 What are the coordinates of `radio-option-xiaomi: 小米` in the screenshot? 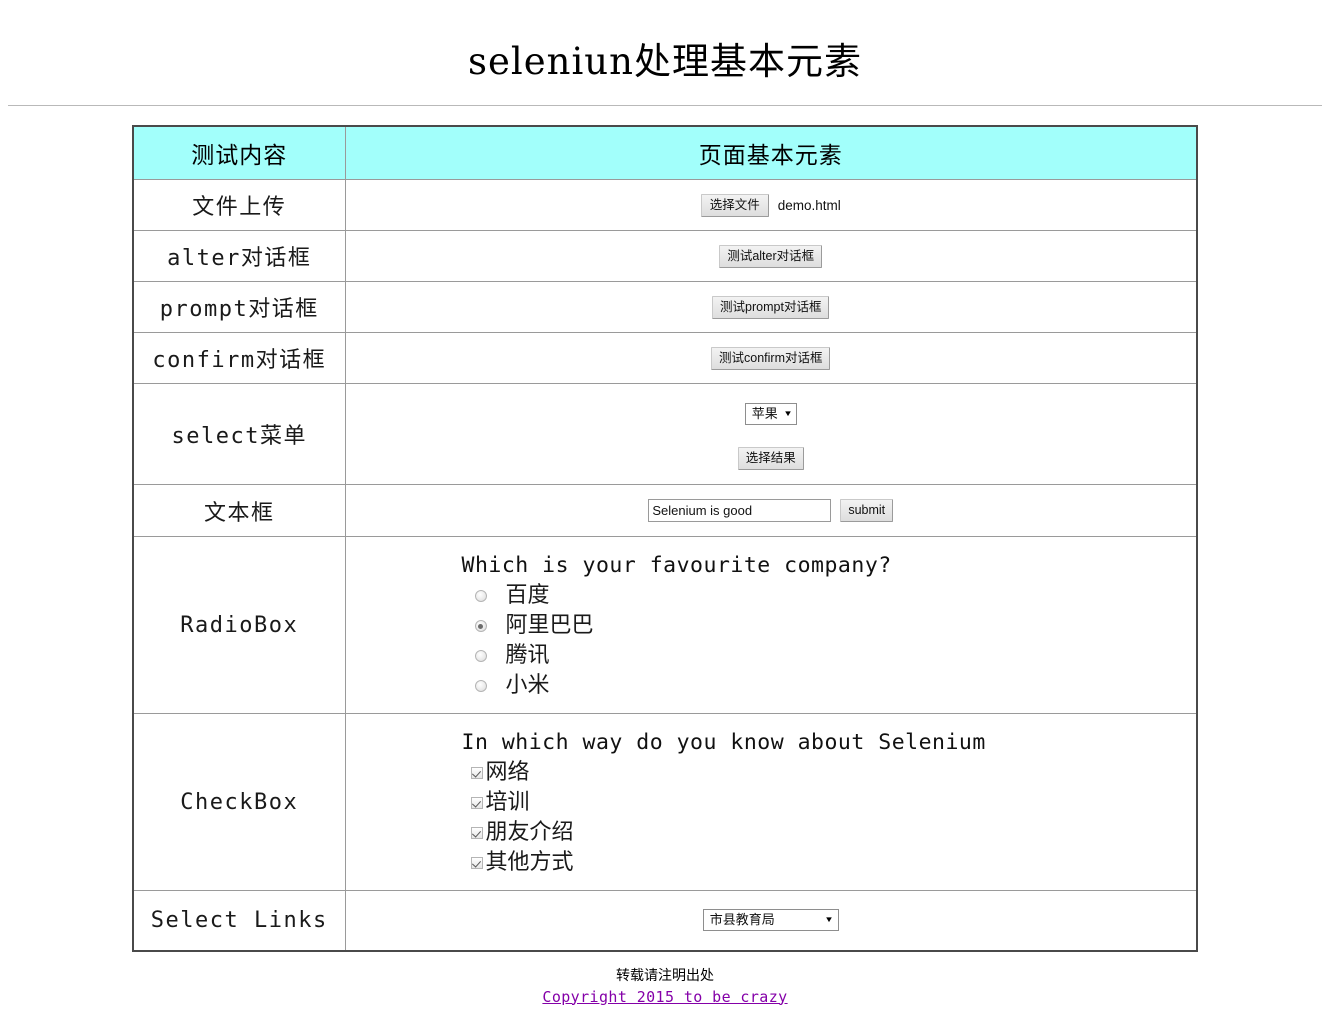 It's located at (829, 686).